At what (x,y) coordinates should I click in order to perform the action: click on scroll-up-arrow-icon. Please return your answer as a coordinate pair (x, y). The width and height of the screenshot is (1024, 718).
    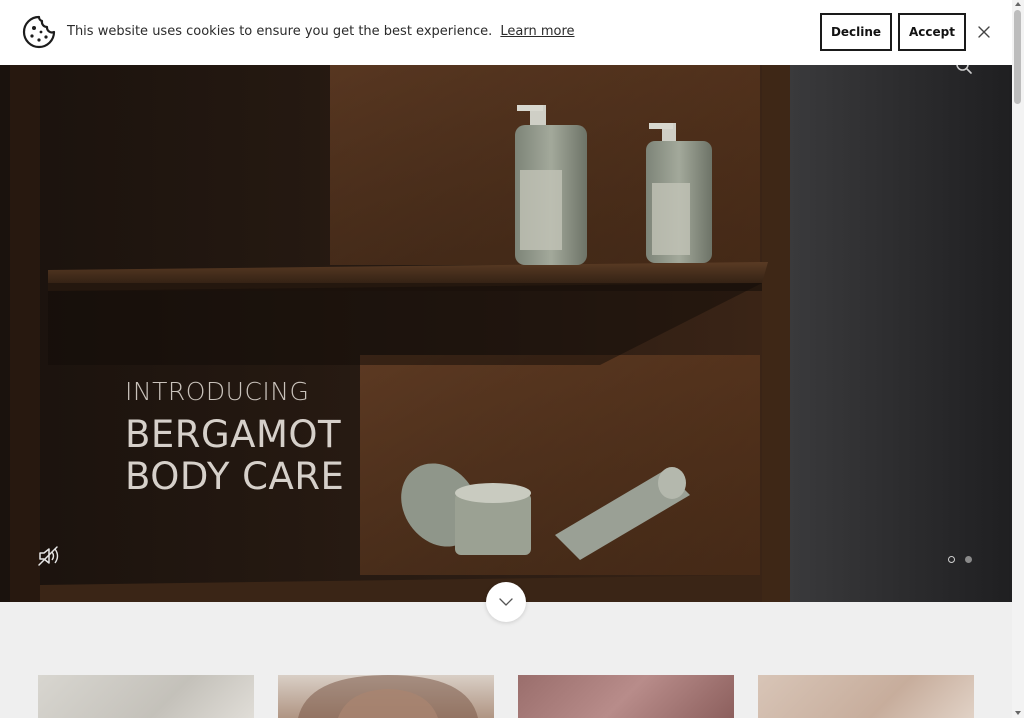
    Looking at the image, I should click on (1018, 4).